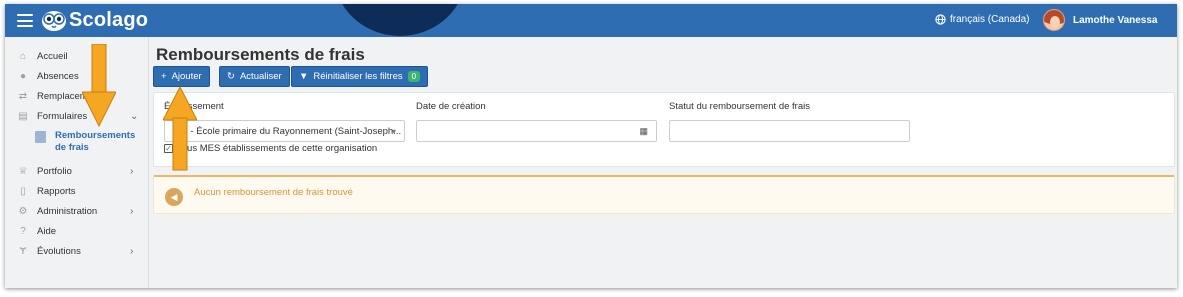 Image resolution: width=1183 pixels, height=297 pixels. I want to click on sidebar-item-evolutions: Ɏ Évolutions ›, so click(77, 251).